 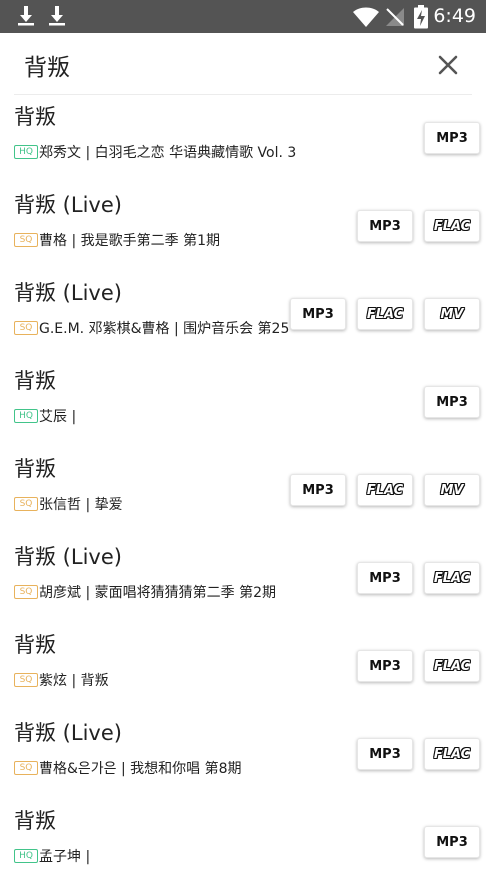 I want to click on song-meta: SQ G.E.M. 邓紫棋&曹格 | 围炉音乐会 第25, so click(x=151, y=328).